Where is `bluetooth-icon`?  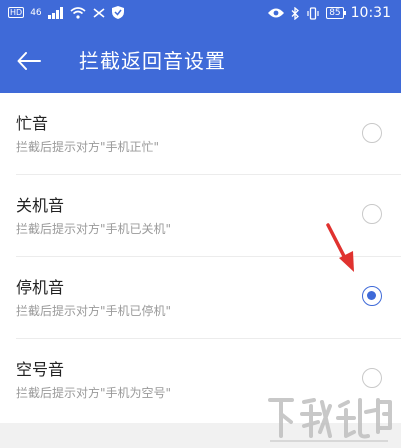
bluetooth-icon is located at coordinates (295, 13).